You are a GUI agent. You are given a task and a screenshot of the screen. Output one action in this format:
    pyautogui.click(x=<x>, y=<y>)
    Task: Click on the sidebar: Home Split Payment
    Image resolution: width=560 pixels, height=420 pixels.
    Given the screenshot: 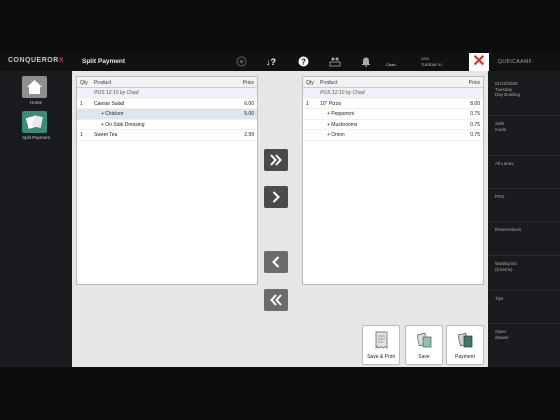 What is the action you would take?
    pyautogui.click(x=36, y=219)
    